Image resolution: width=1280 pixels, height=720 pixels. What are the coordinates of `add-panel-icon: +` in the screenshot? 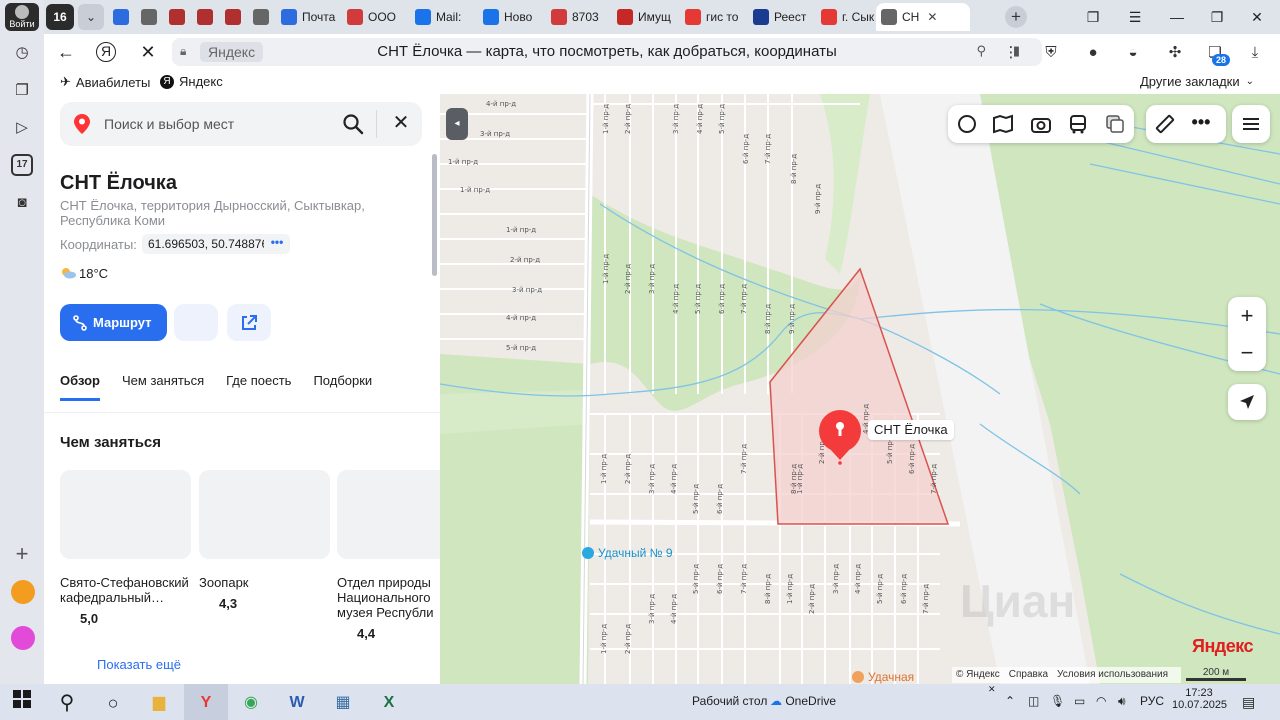 It's located at (22, 554).